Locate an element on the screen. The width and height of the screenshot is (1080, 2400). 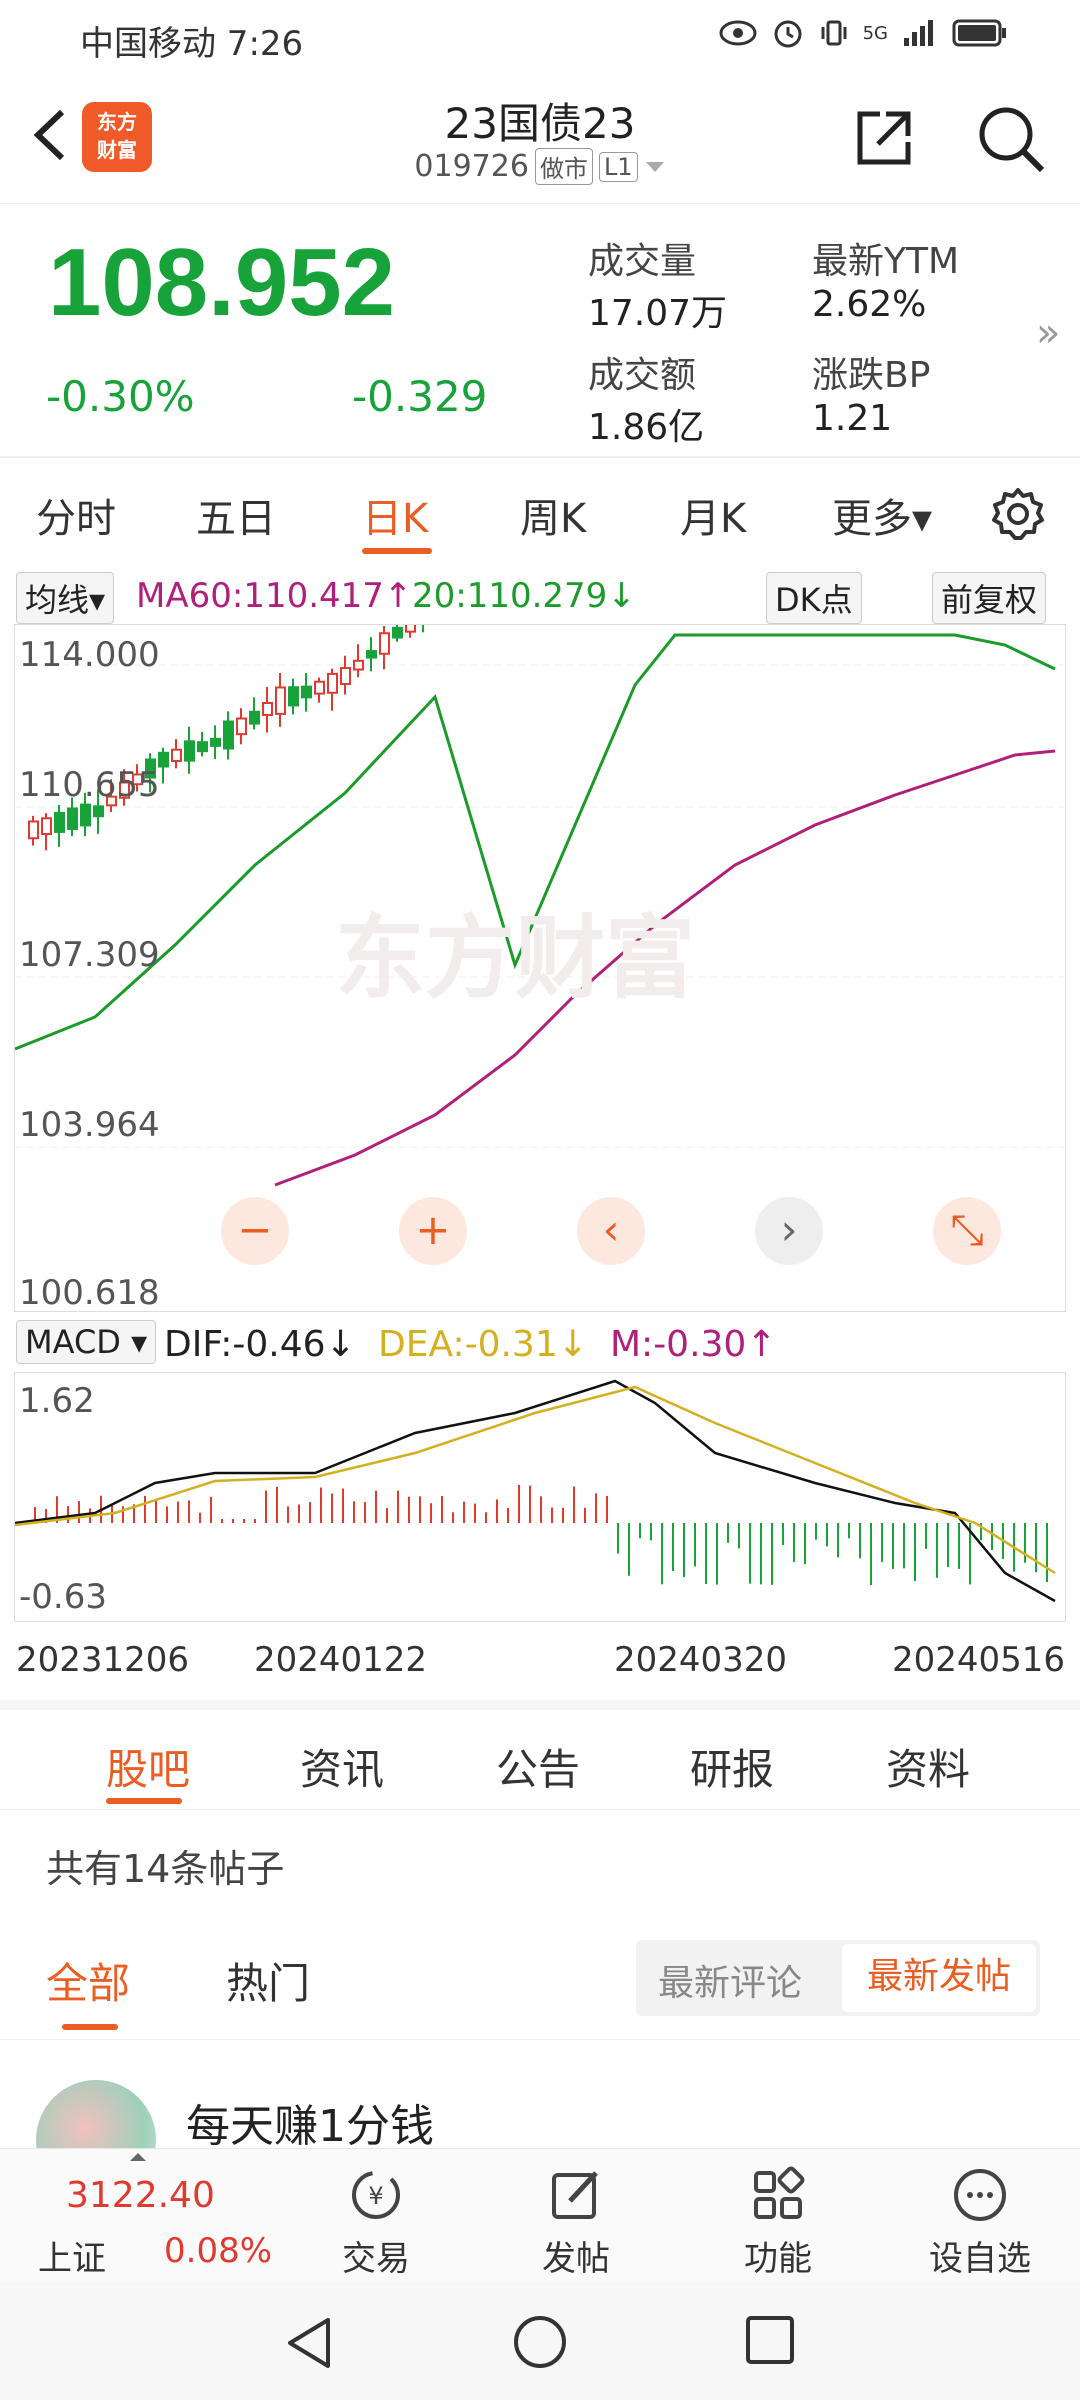
system-back-icon is located at coordinates (309, 2343).